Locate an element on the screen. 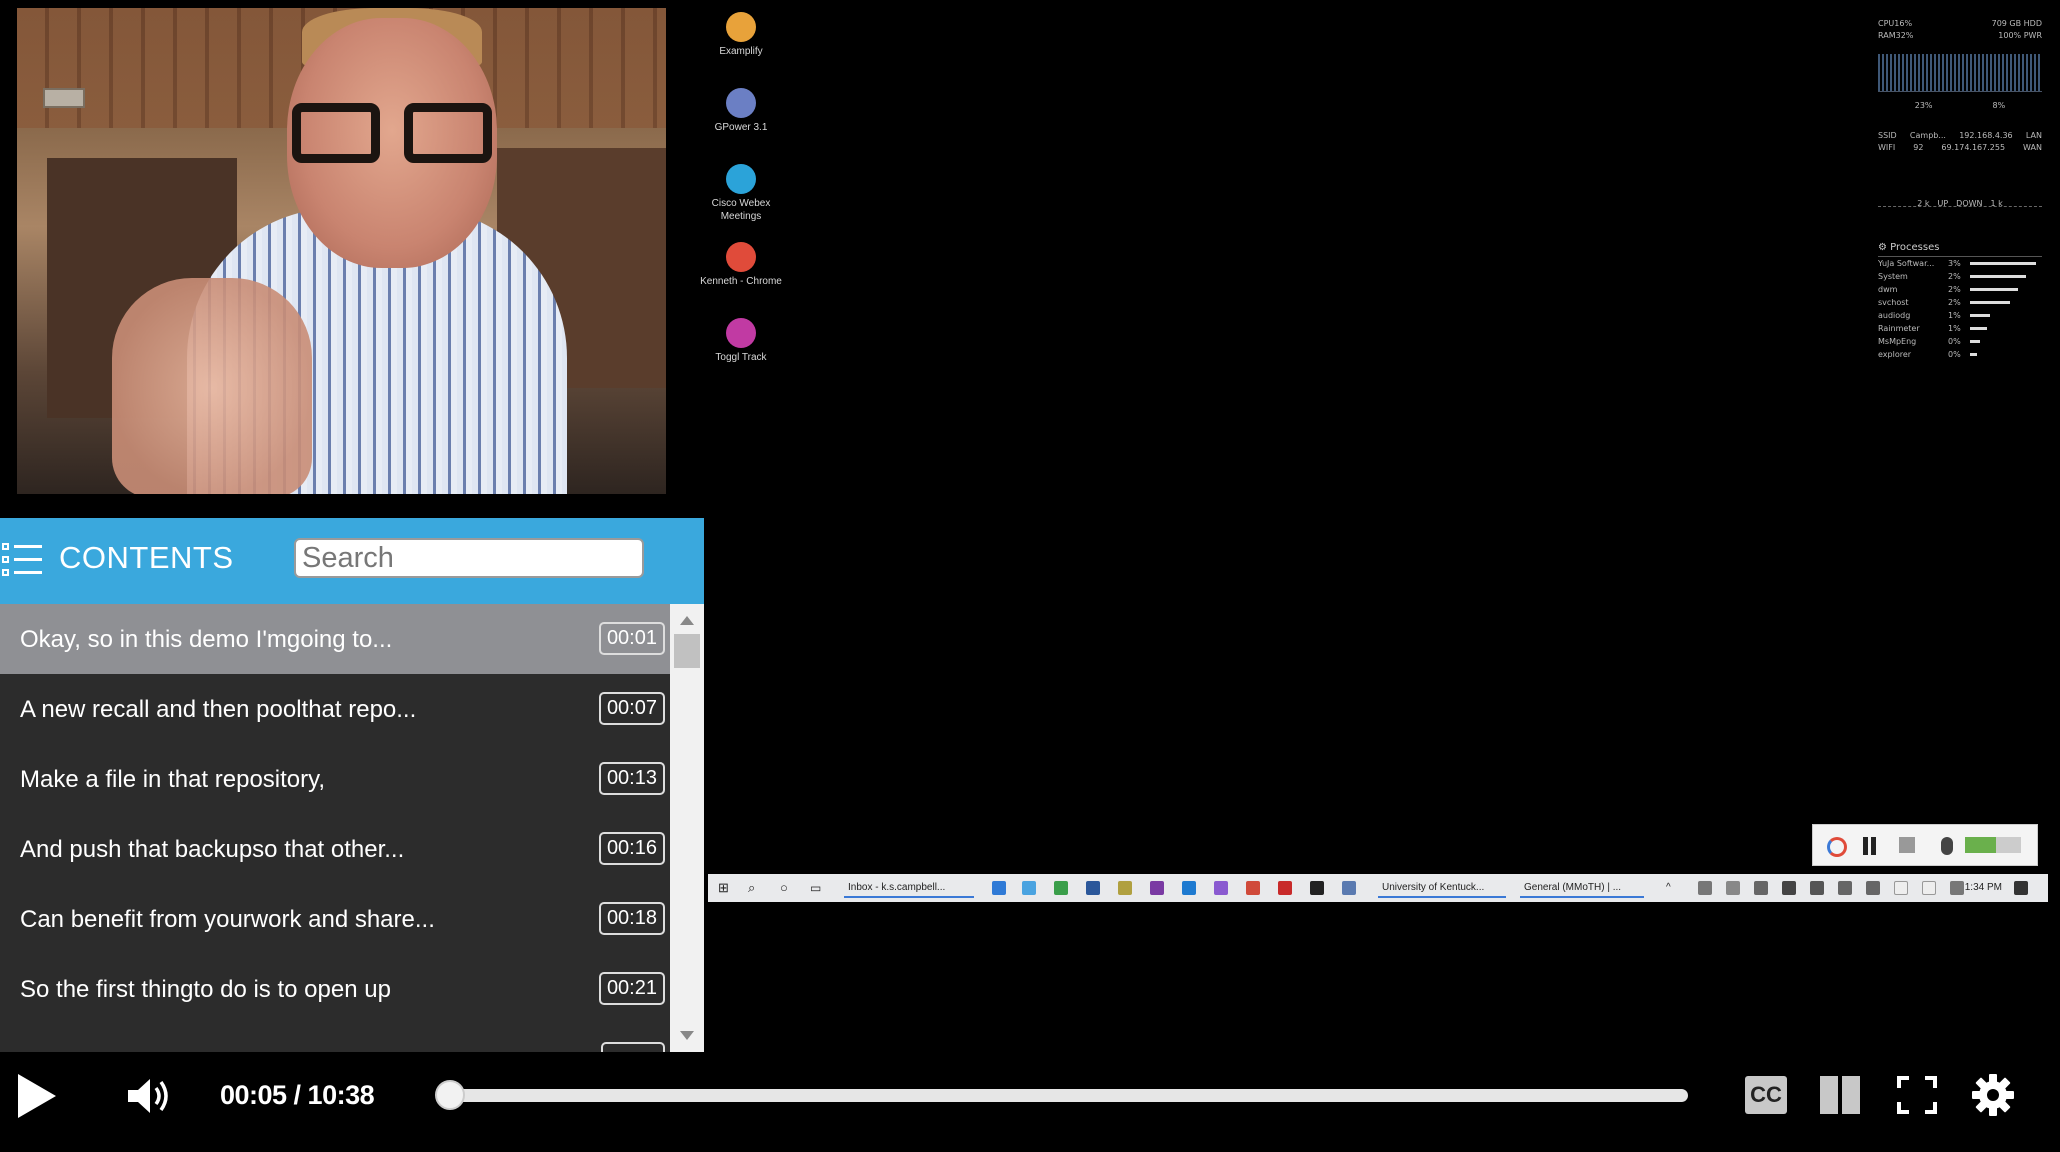 This screenshot has height=1152, width=2060. process-percent: 2% is located at coordinates (1954, 302).